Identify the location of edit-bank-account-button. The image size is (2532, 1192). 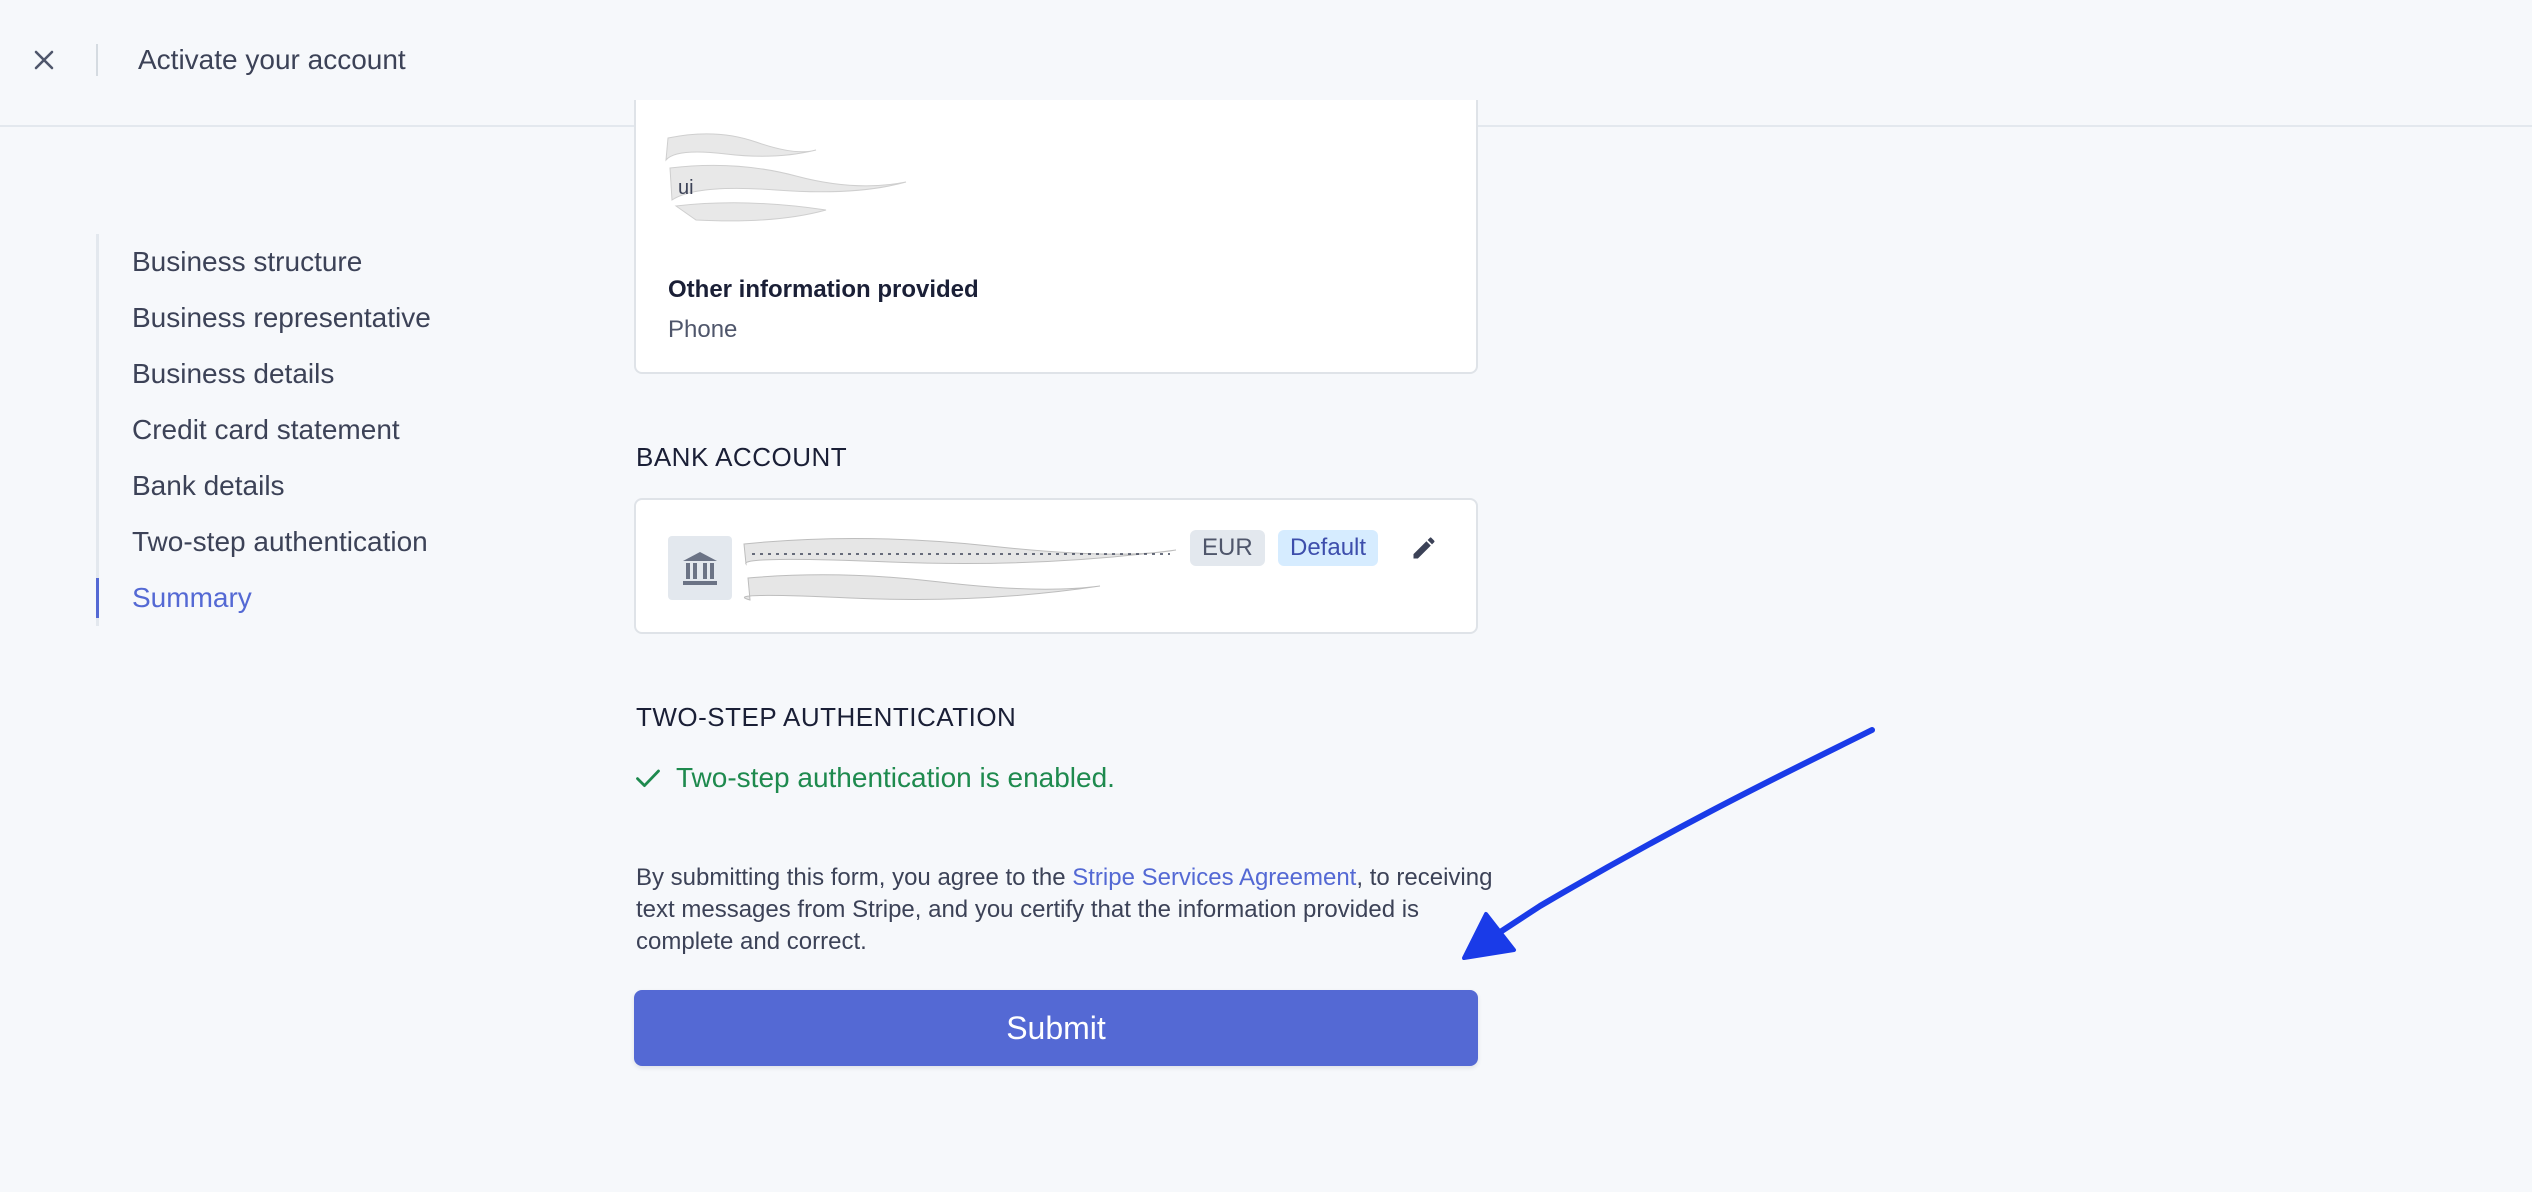
(1424, 548).